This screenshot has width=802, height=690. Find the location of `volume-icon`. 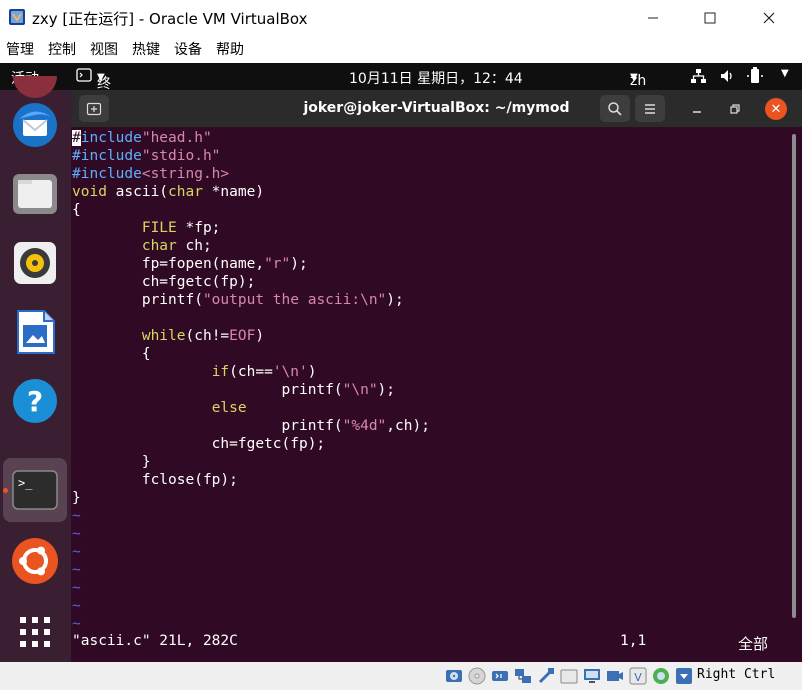

volume-icon is located at coordinates (727, 78).